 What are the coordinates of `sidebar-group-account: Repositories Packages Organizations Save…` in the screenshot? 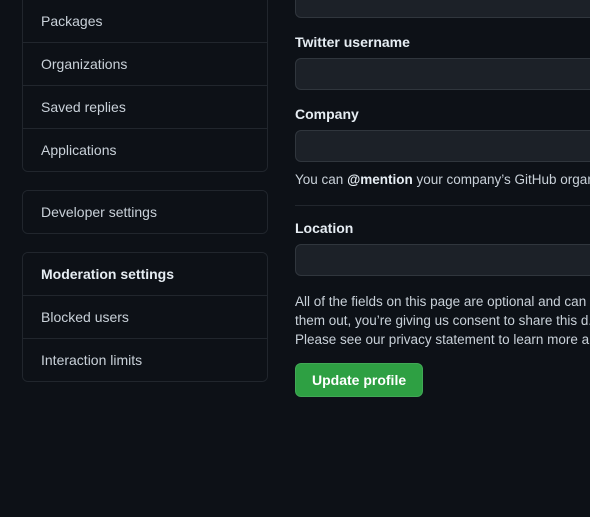 It's located at (145, 86).